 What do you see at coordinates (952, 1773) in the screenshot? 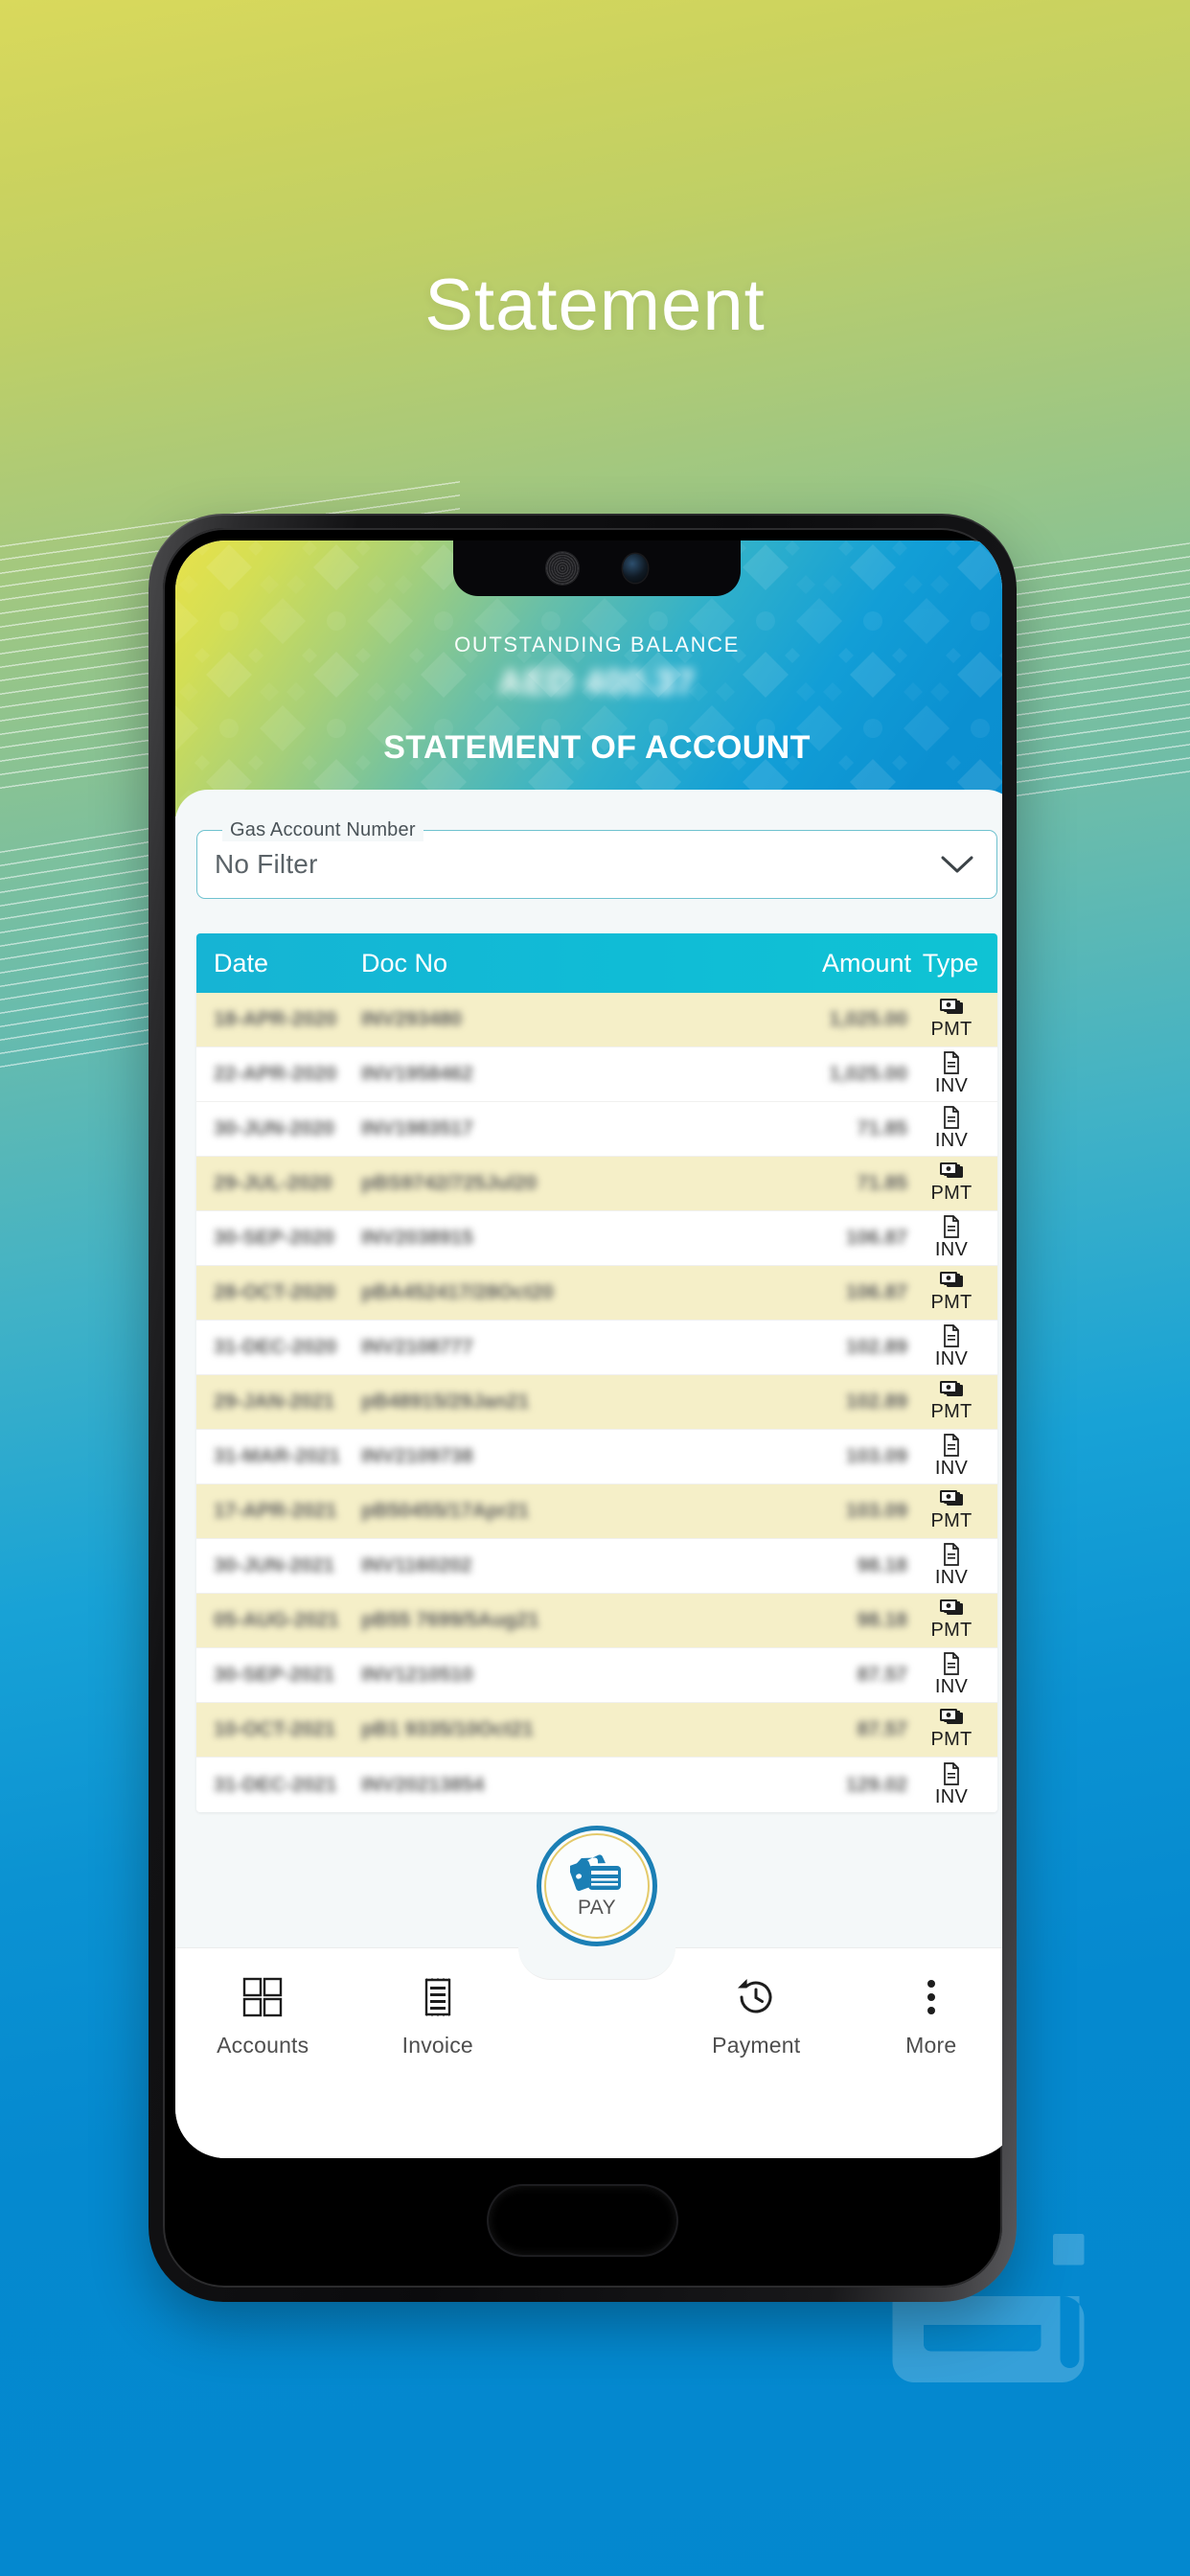
I see `document-icon` at bounding box center [952, 1773].